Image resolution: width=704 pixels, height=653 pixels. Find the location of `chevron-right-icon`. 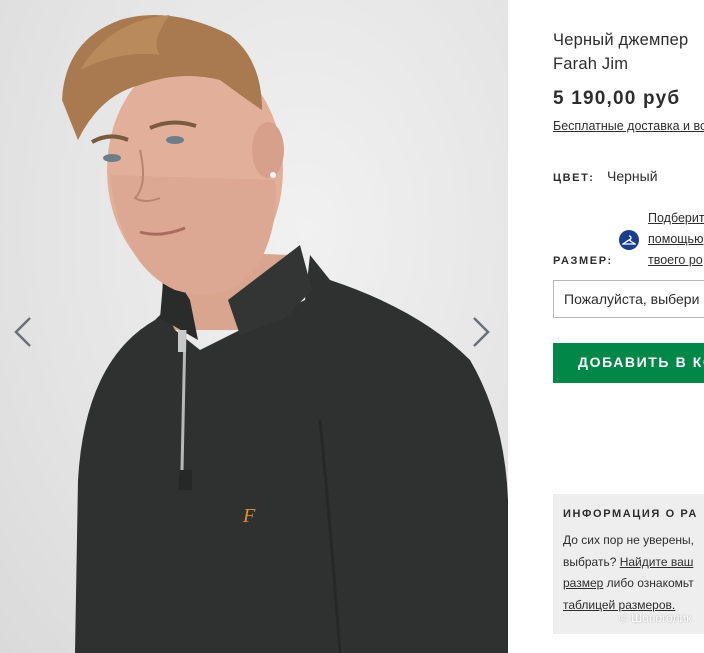

chevron-right-icon is located at coordinates (481, 332).